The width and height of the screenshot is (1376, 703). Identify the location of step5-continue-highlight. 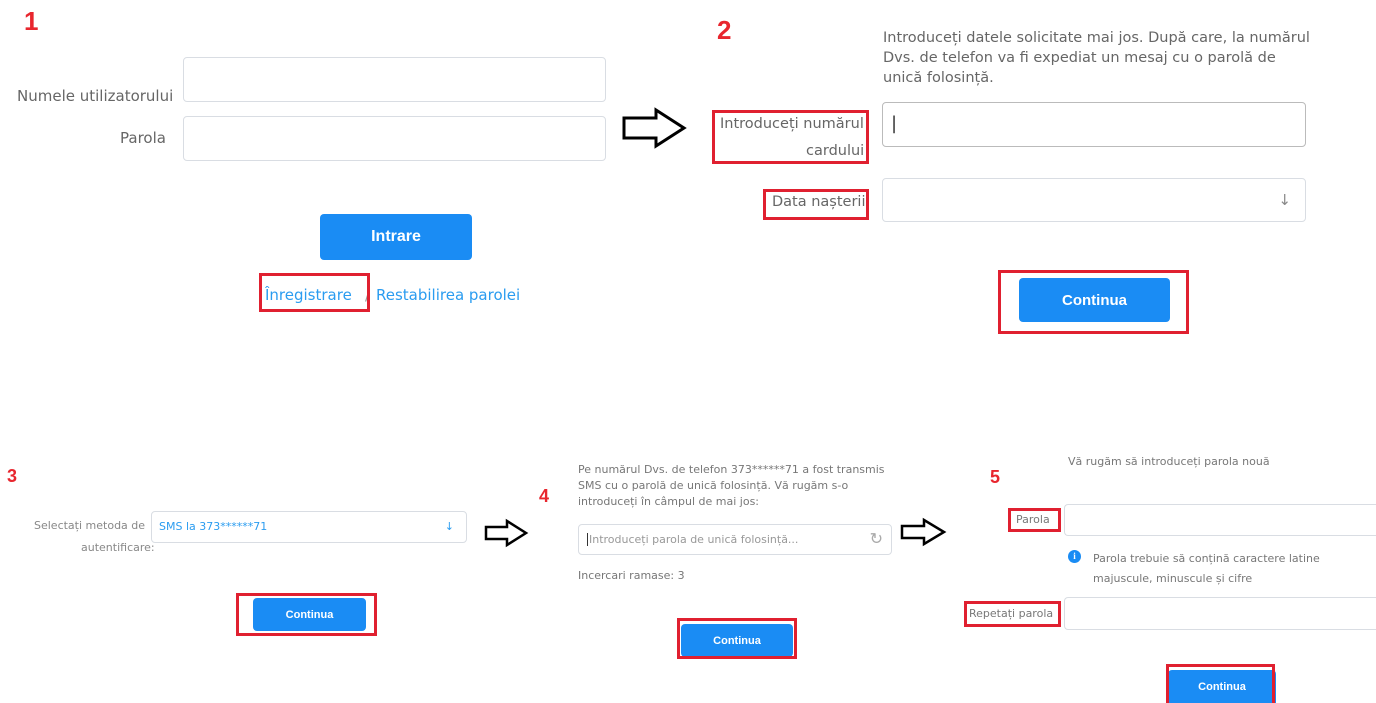
(1220, 683).